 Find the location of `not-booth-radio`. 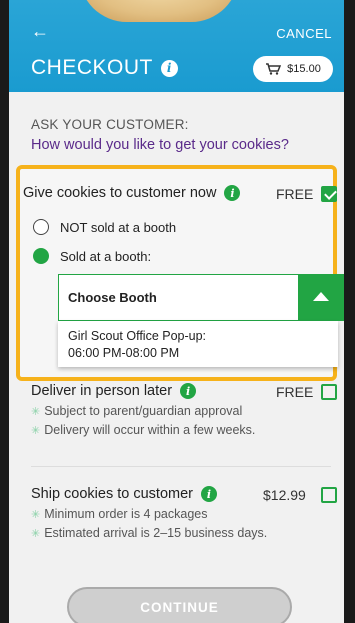

not-booth-radio is located at coordinates (41, 227).